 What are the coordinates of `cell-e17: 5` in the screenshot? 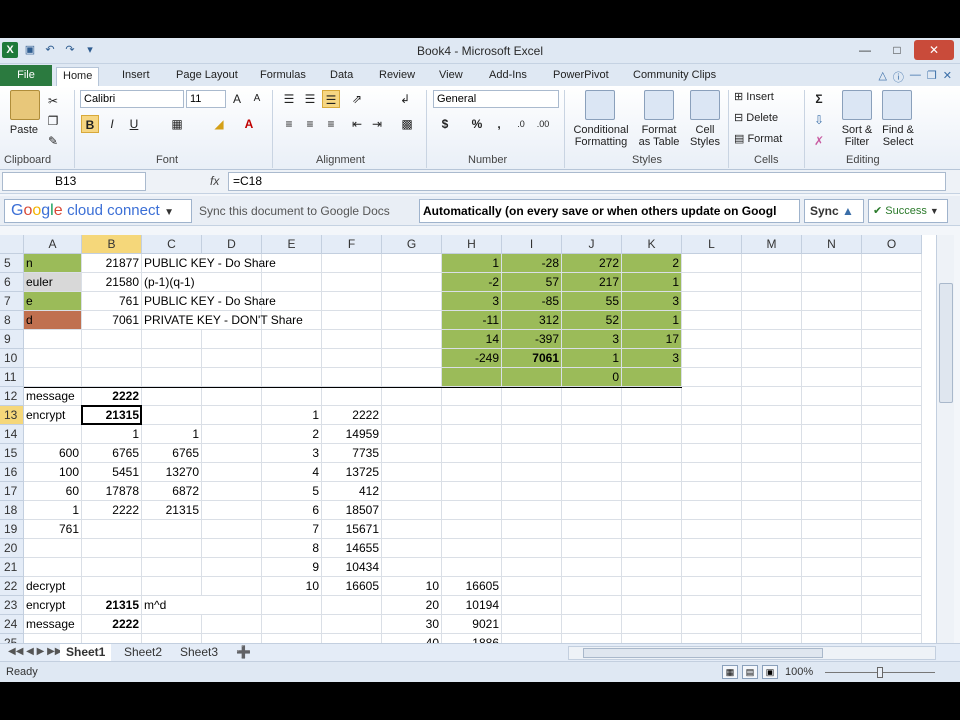 It's located at (292, 491).